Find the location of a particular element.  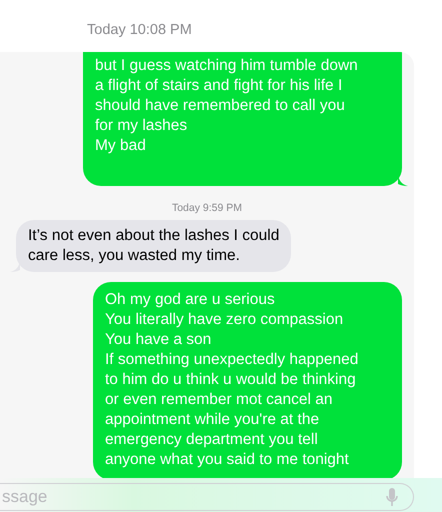

message-input-field: ssage is located at coordinates (207, 497).